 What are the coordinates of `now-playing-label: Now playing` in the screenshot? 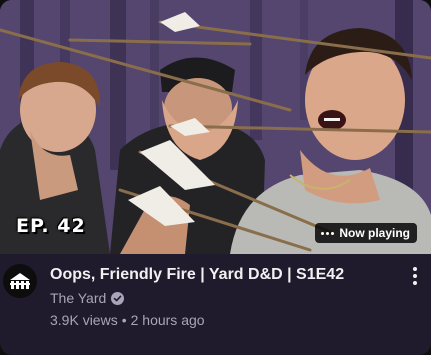 It's located at (374, 233).